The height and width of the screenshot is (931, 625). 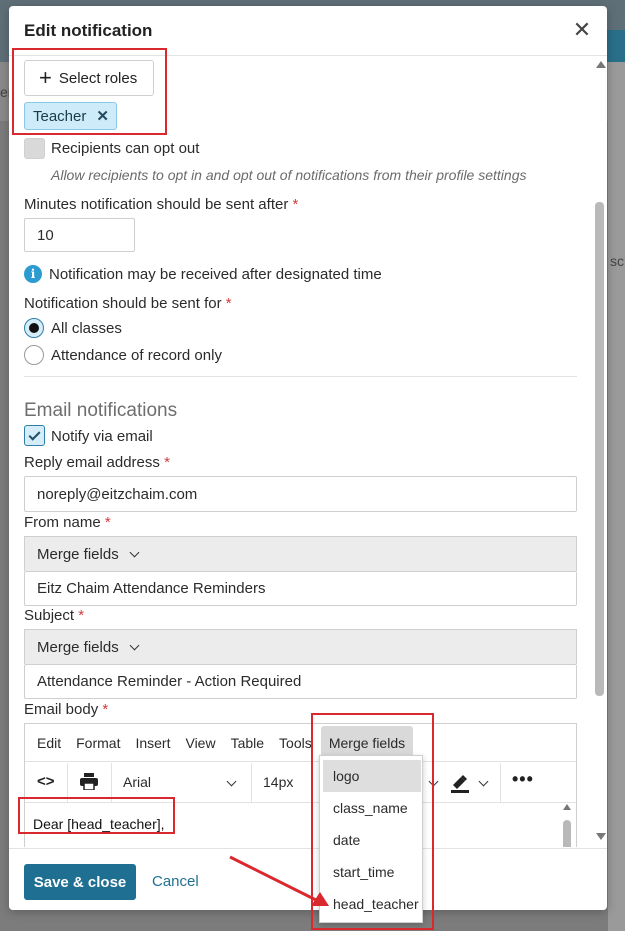 I want to click on email-body-label-text: Email body, so click(x=61, y=709).